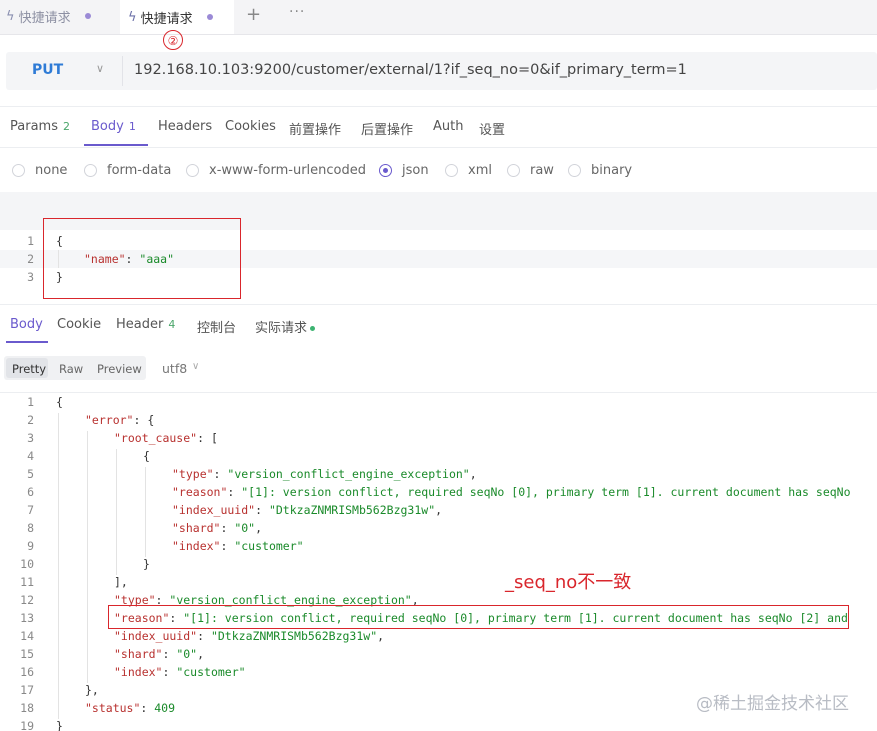 Image resolution: width=877 pixels, height=731 pixels. I want to click on radio-binary: binary, so click(600, 170).